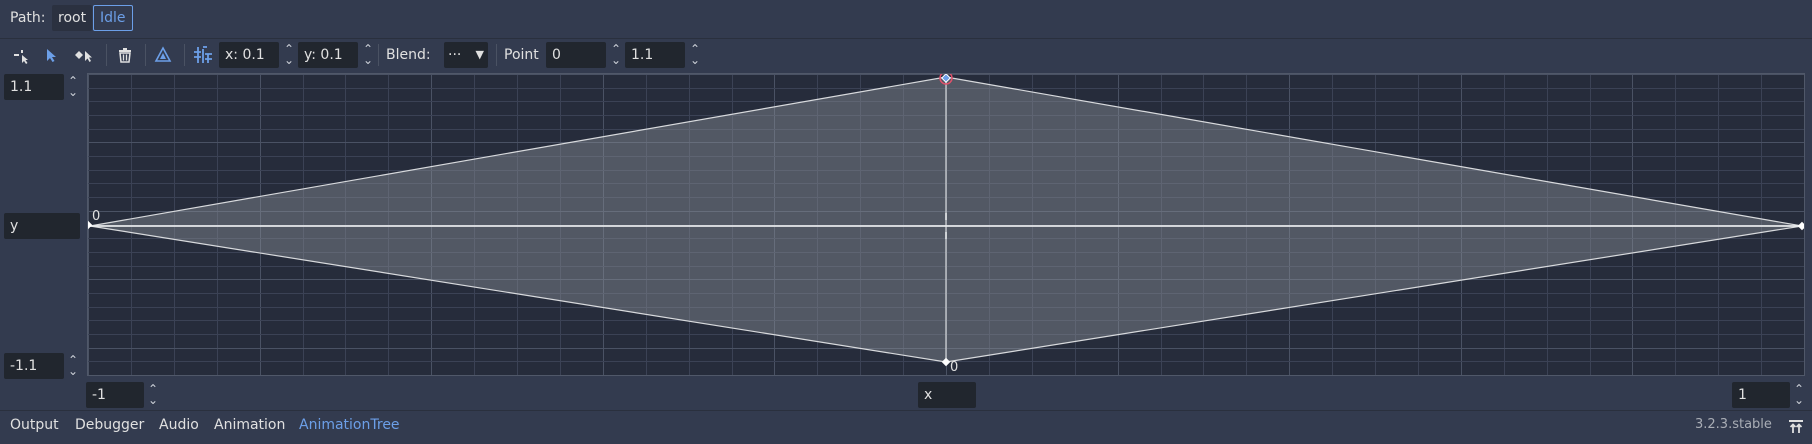 The width and height of the screenshot is (1812, 444). I want to click on min-y-field: -1.1, so click(34, 366).